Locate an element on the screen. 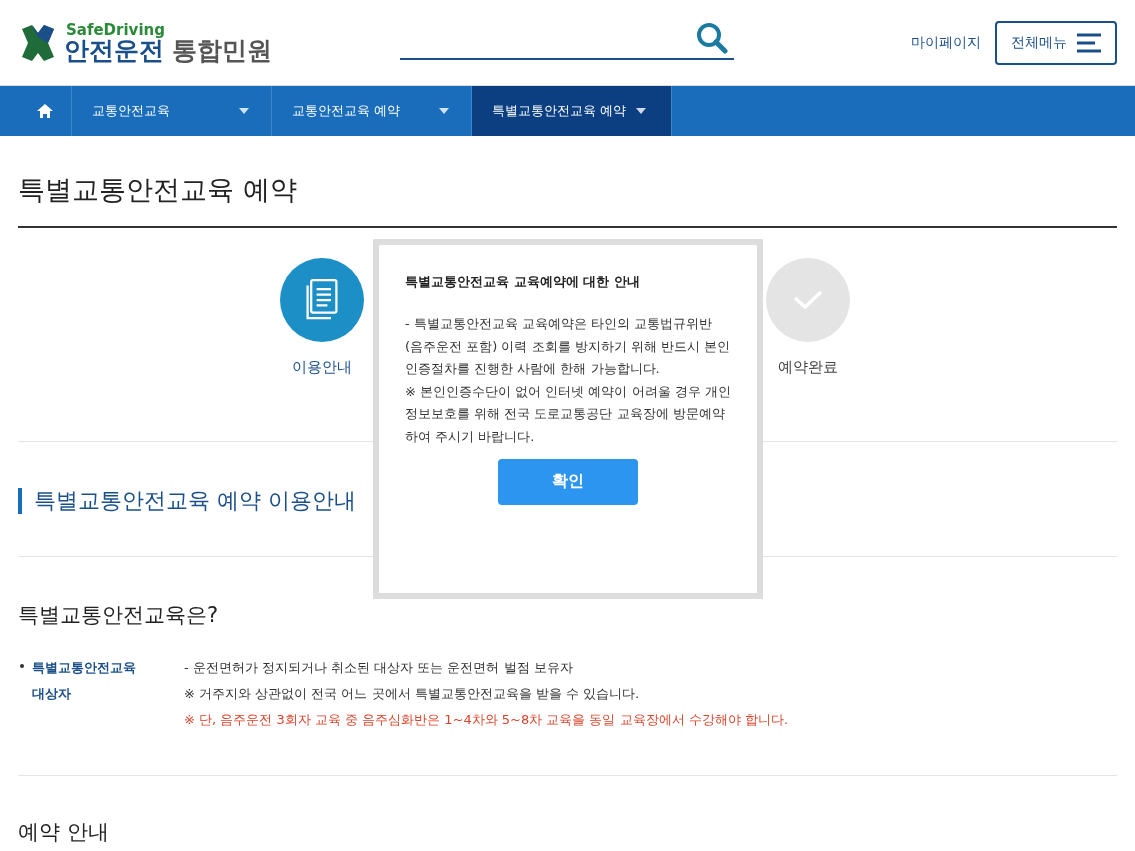 The width and height of the screenshot is (1135, 851). check-icon is located at coordinates (808, 300).